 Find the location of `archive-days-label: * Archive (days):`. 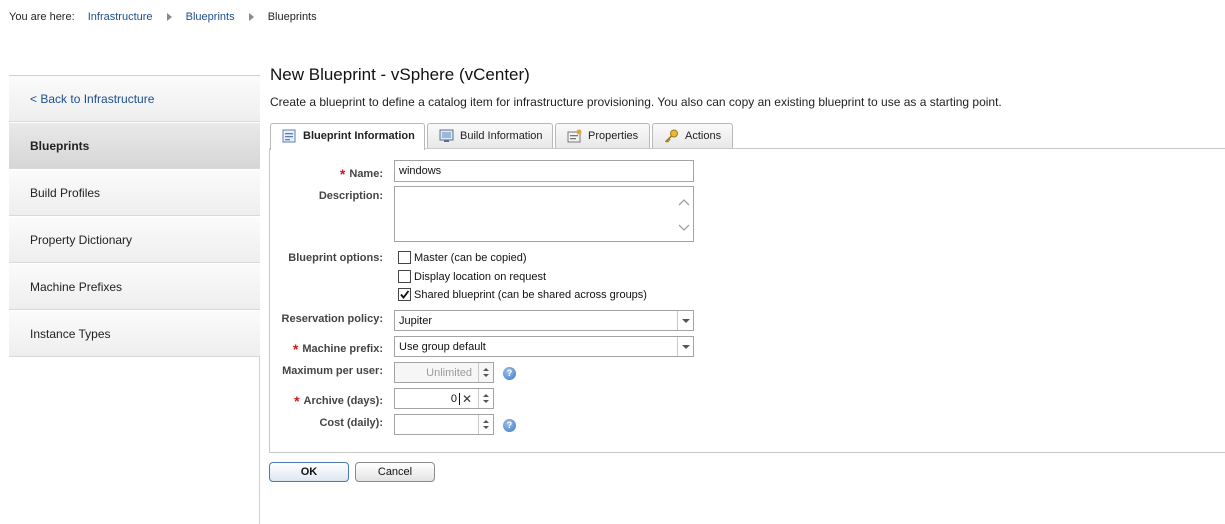

archive-days-label: * Archive (days): is located at coordinates (338, 401).